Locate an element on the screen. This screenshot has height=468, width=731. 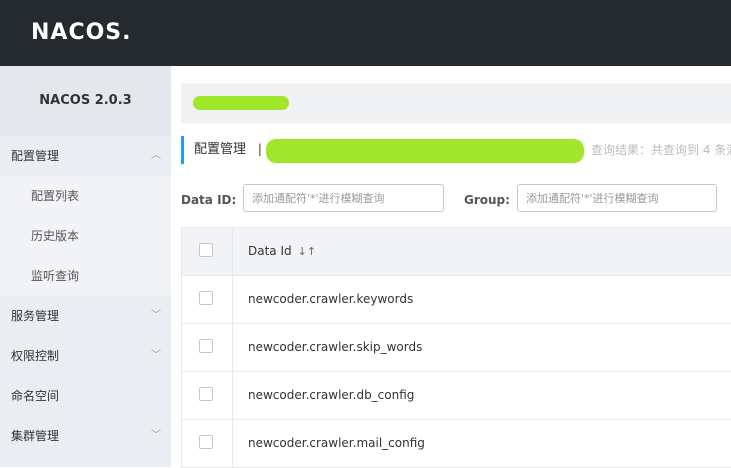
sidebar-item-label: 集群管理 is located at coordinates (35, 436).